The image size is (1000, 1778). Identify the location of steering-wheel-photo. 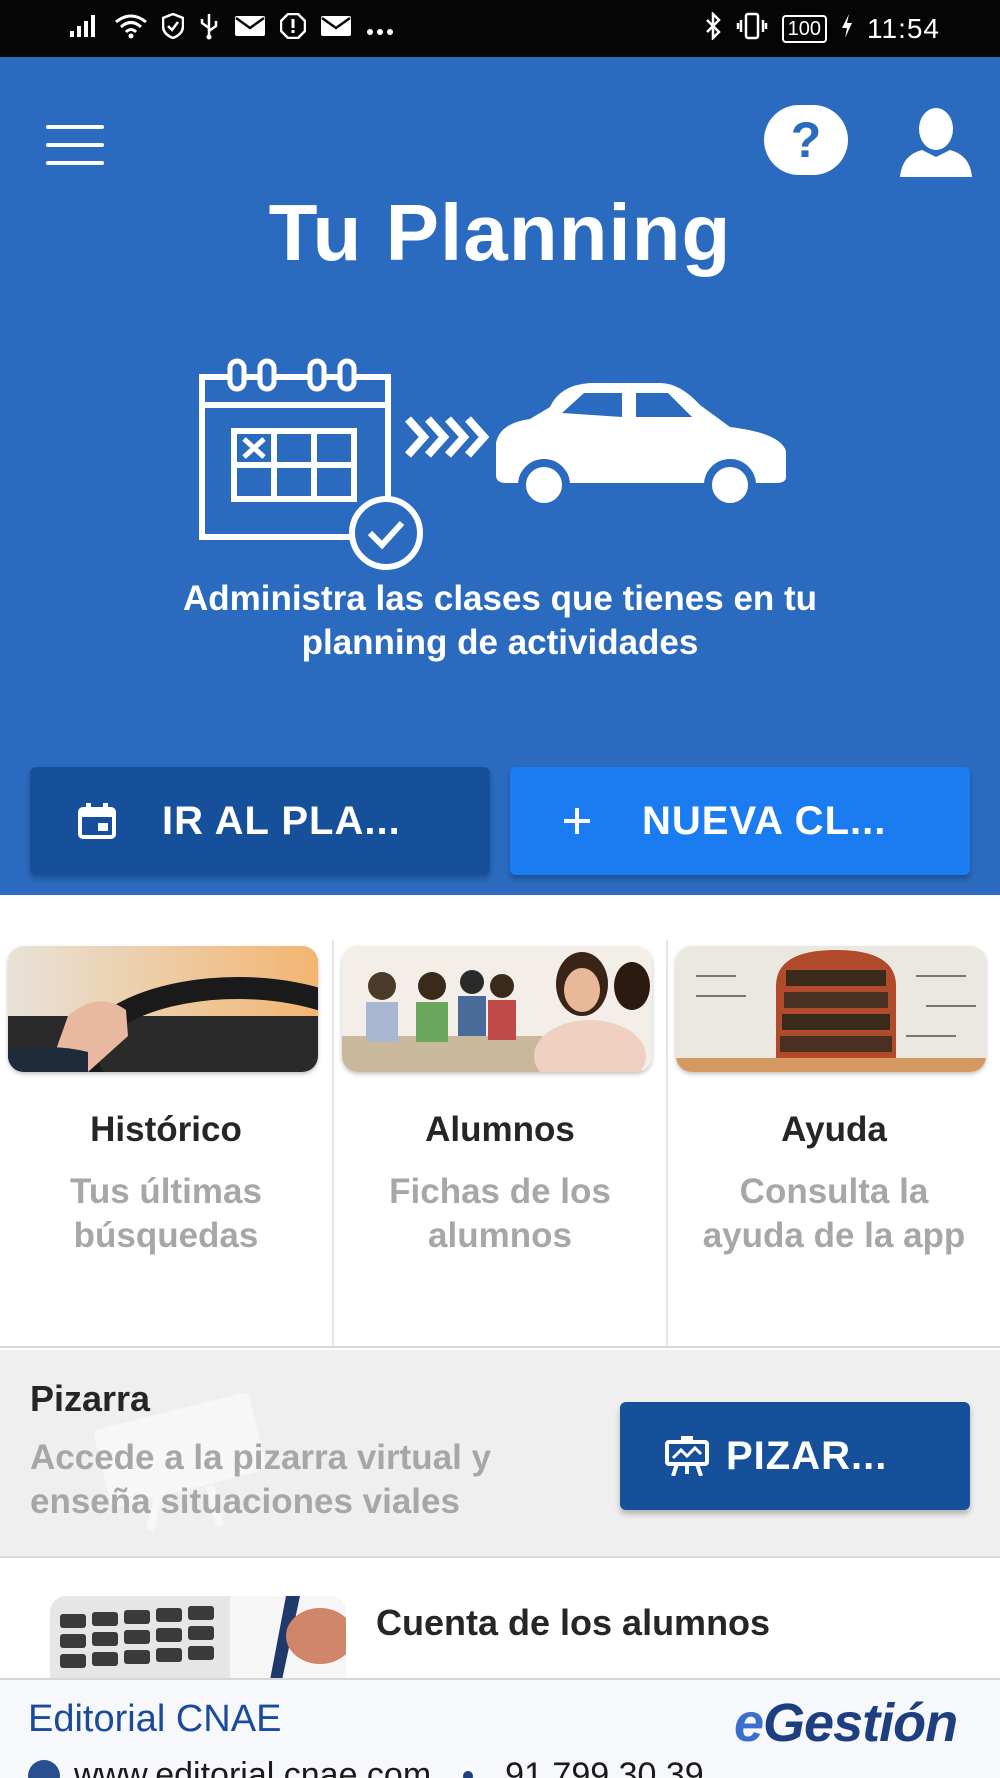
(163, 1009).